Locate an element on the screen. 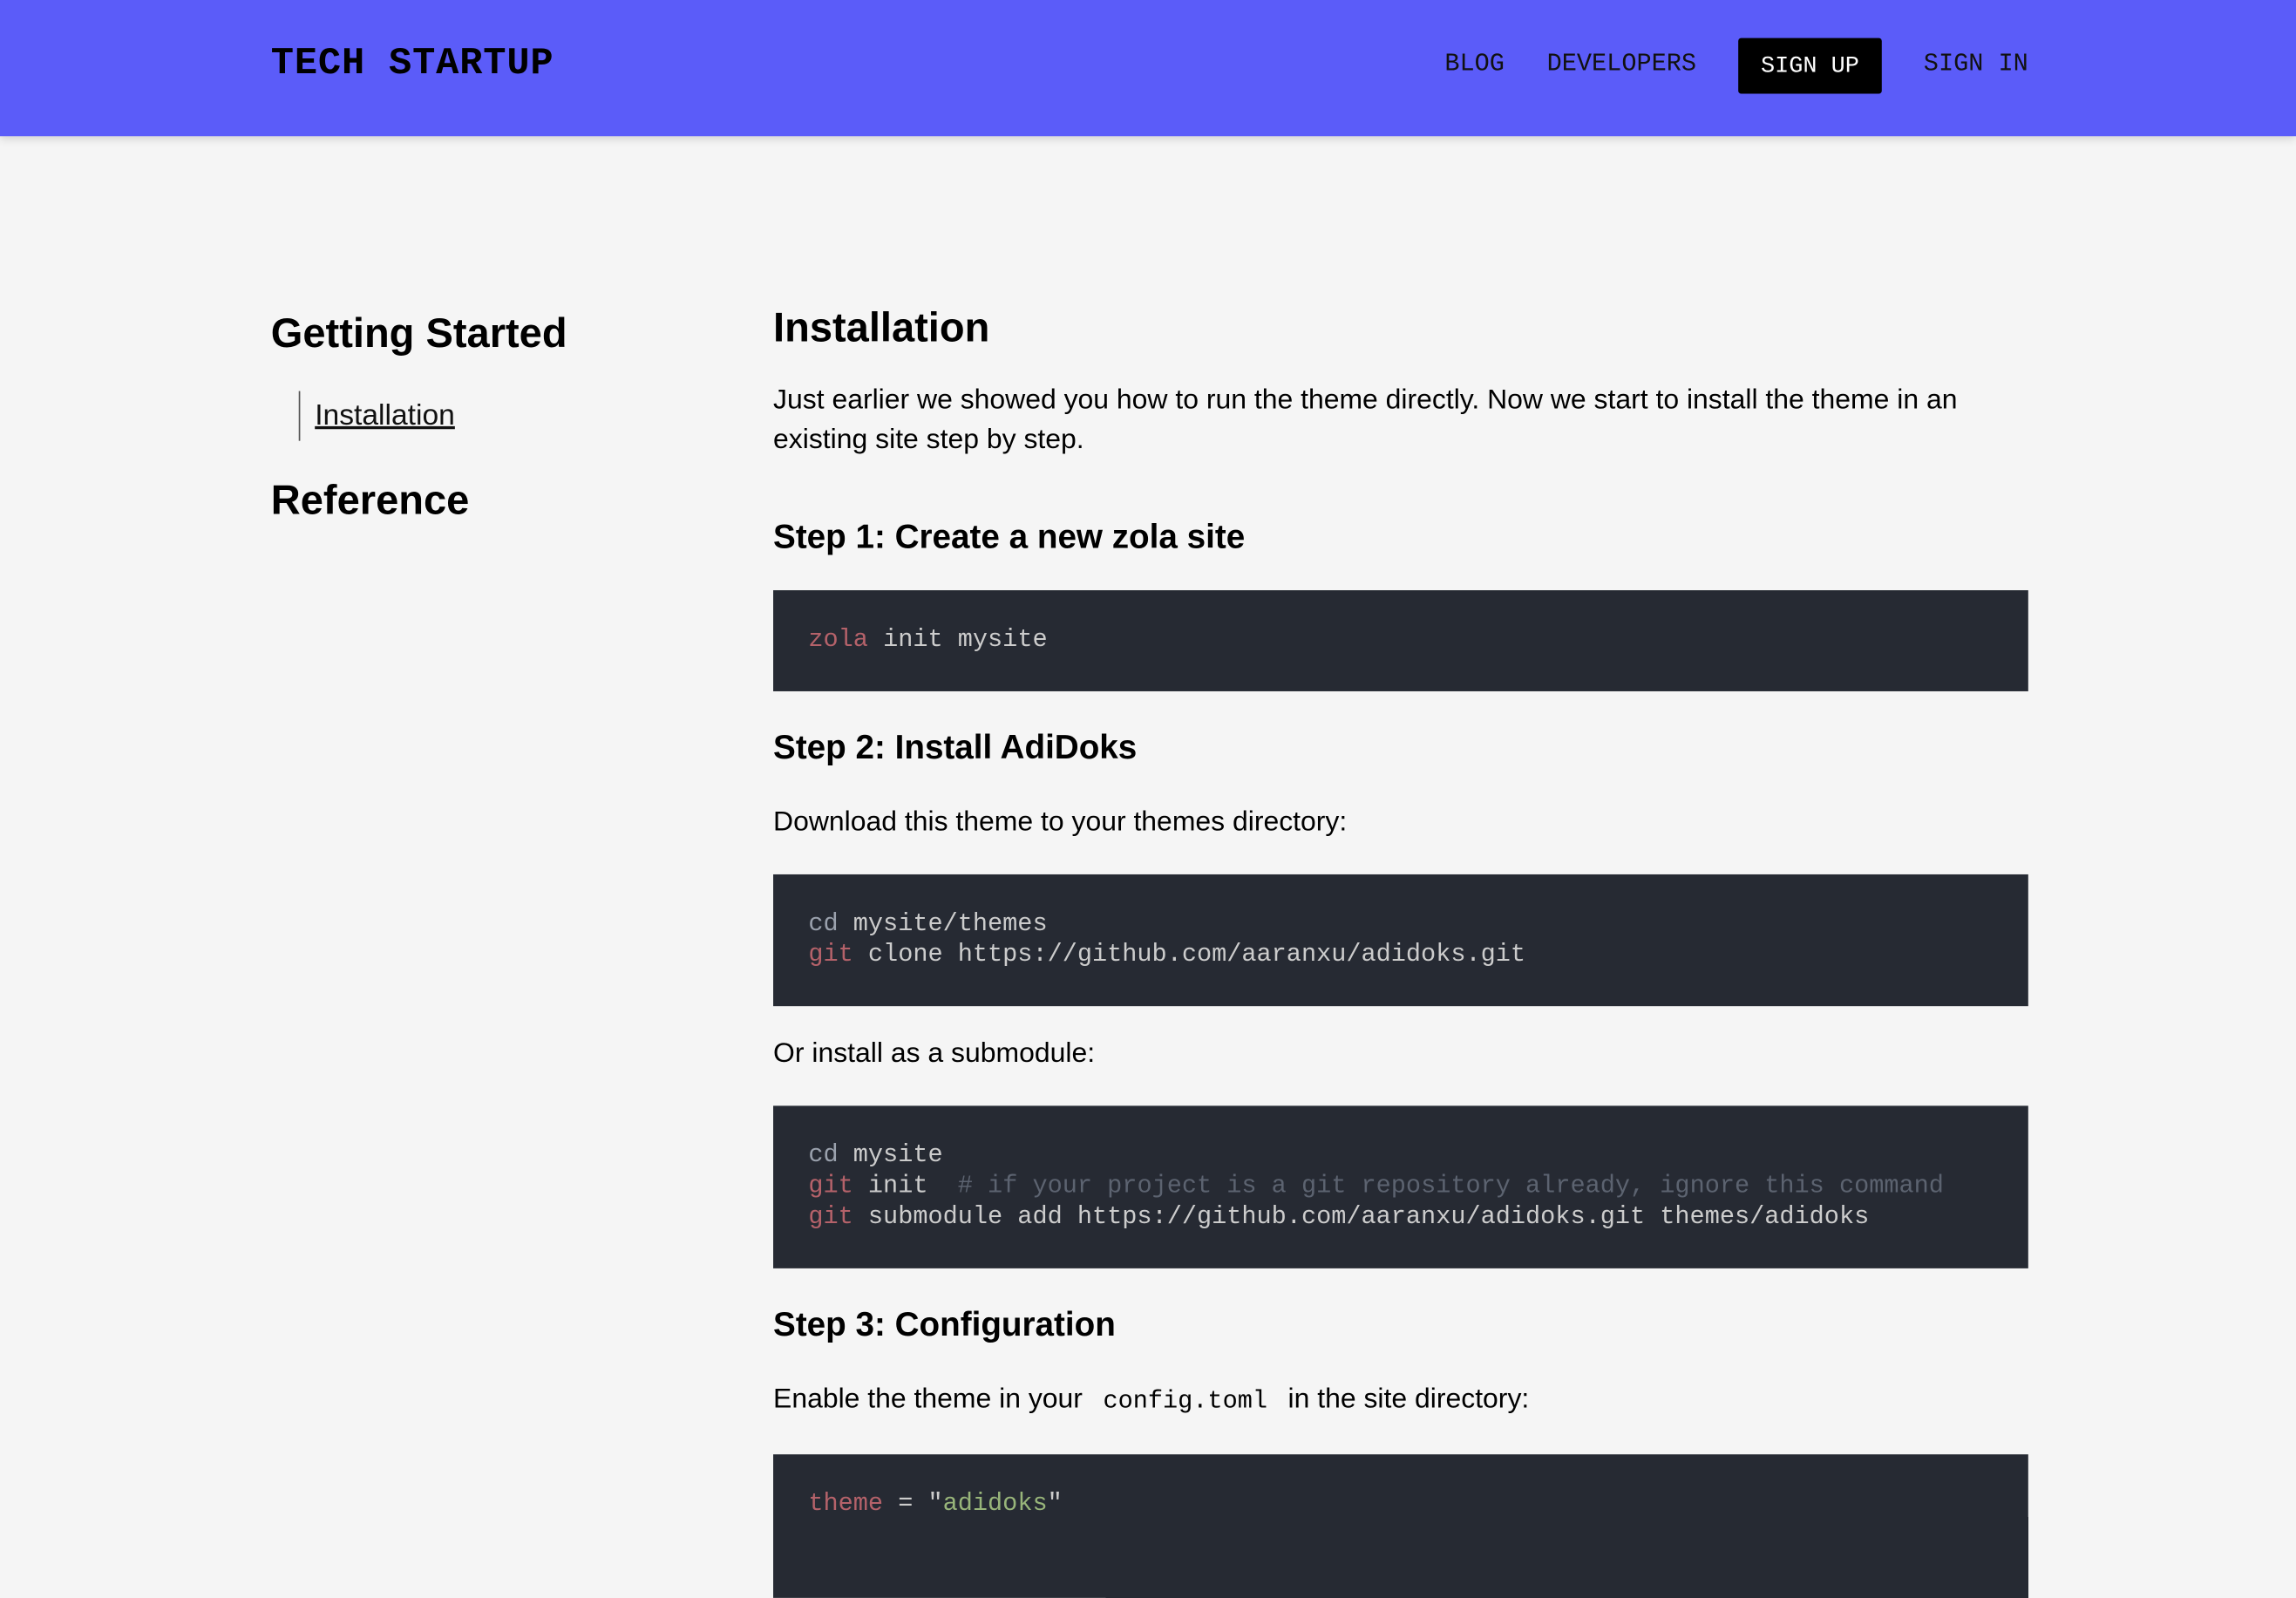 Image resolution: width=2296 pixels, height=1598 pixels. sidebar-item-installation: Installation is located at coordinates (385, 416).